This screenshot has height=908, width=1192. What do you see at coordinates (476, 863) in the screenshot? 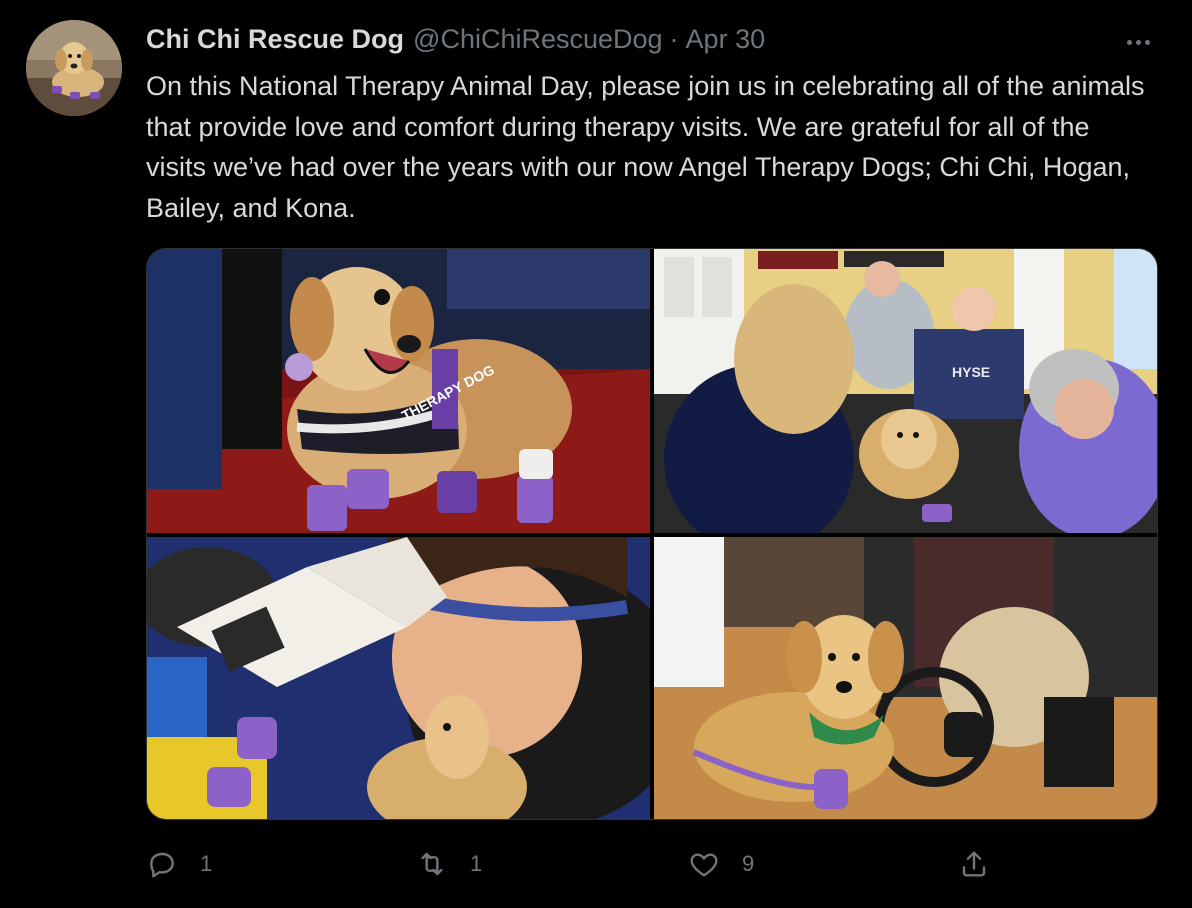
I see `retweet-count: 1` at bounding box center [476, 863].